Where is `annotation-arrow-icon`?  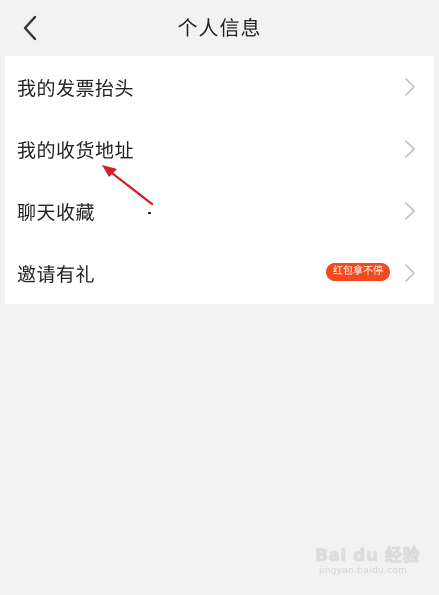 annotation-arrow-icon is located at coordinates (128, 185).